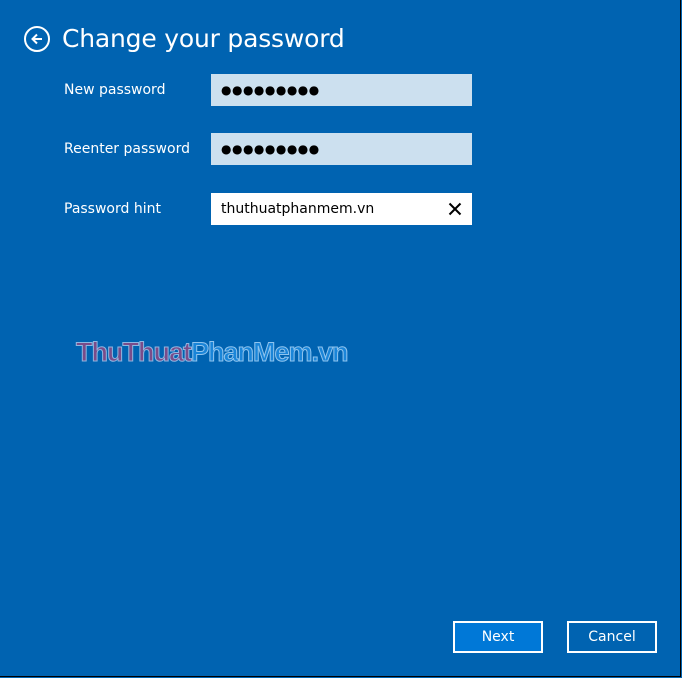 This screenshot has width=682, height=678. What do you see at coordinates (127, 149) in the screenshot?
I see `reenter-password-label: Reenter password` at bounding box center [127, 149].